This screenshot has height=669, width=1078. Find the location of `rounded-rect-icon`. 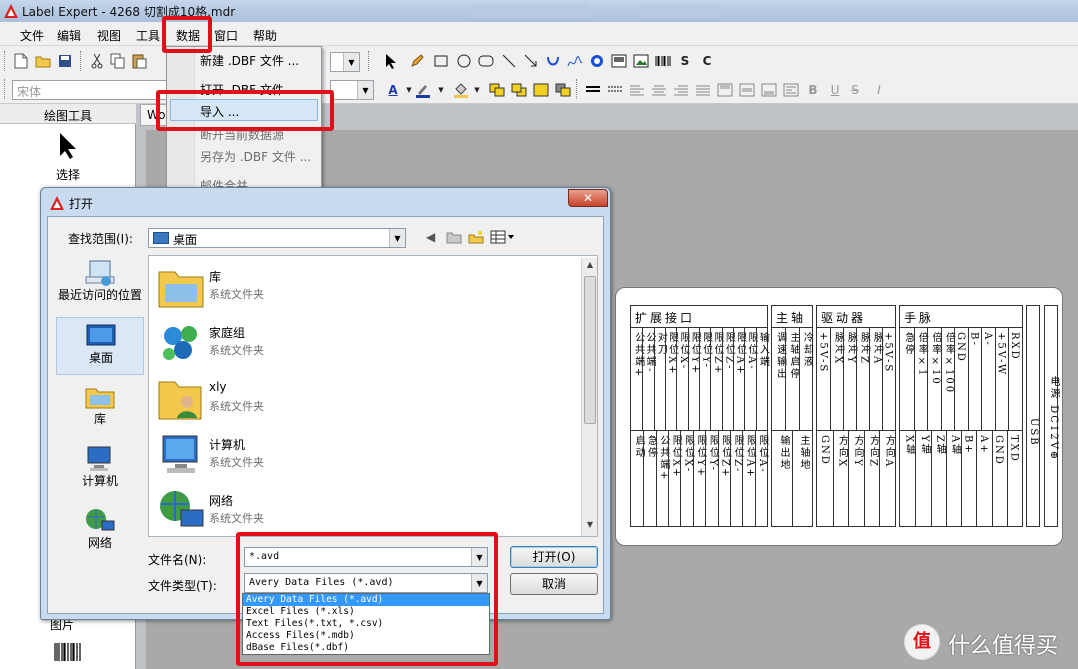

rounded-rect-icon is located at coordinates (486, 61).